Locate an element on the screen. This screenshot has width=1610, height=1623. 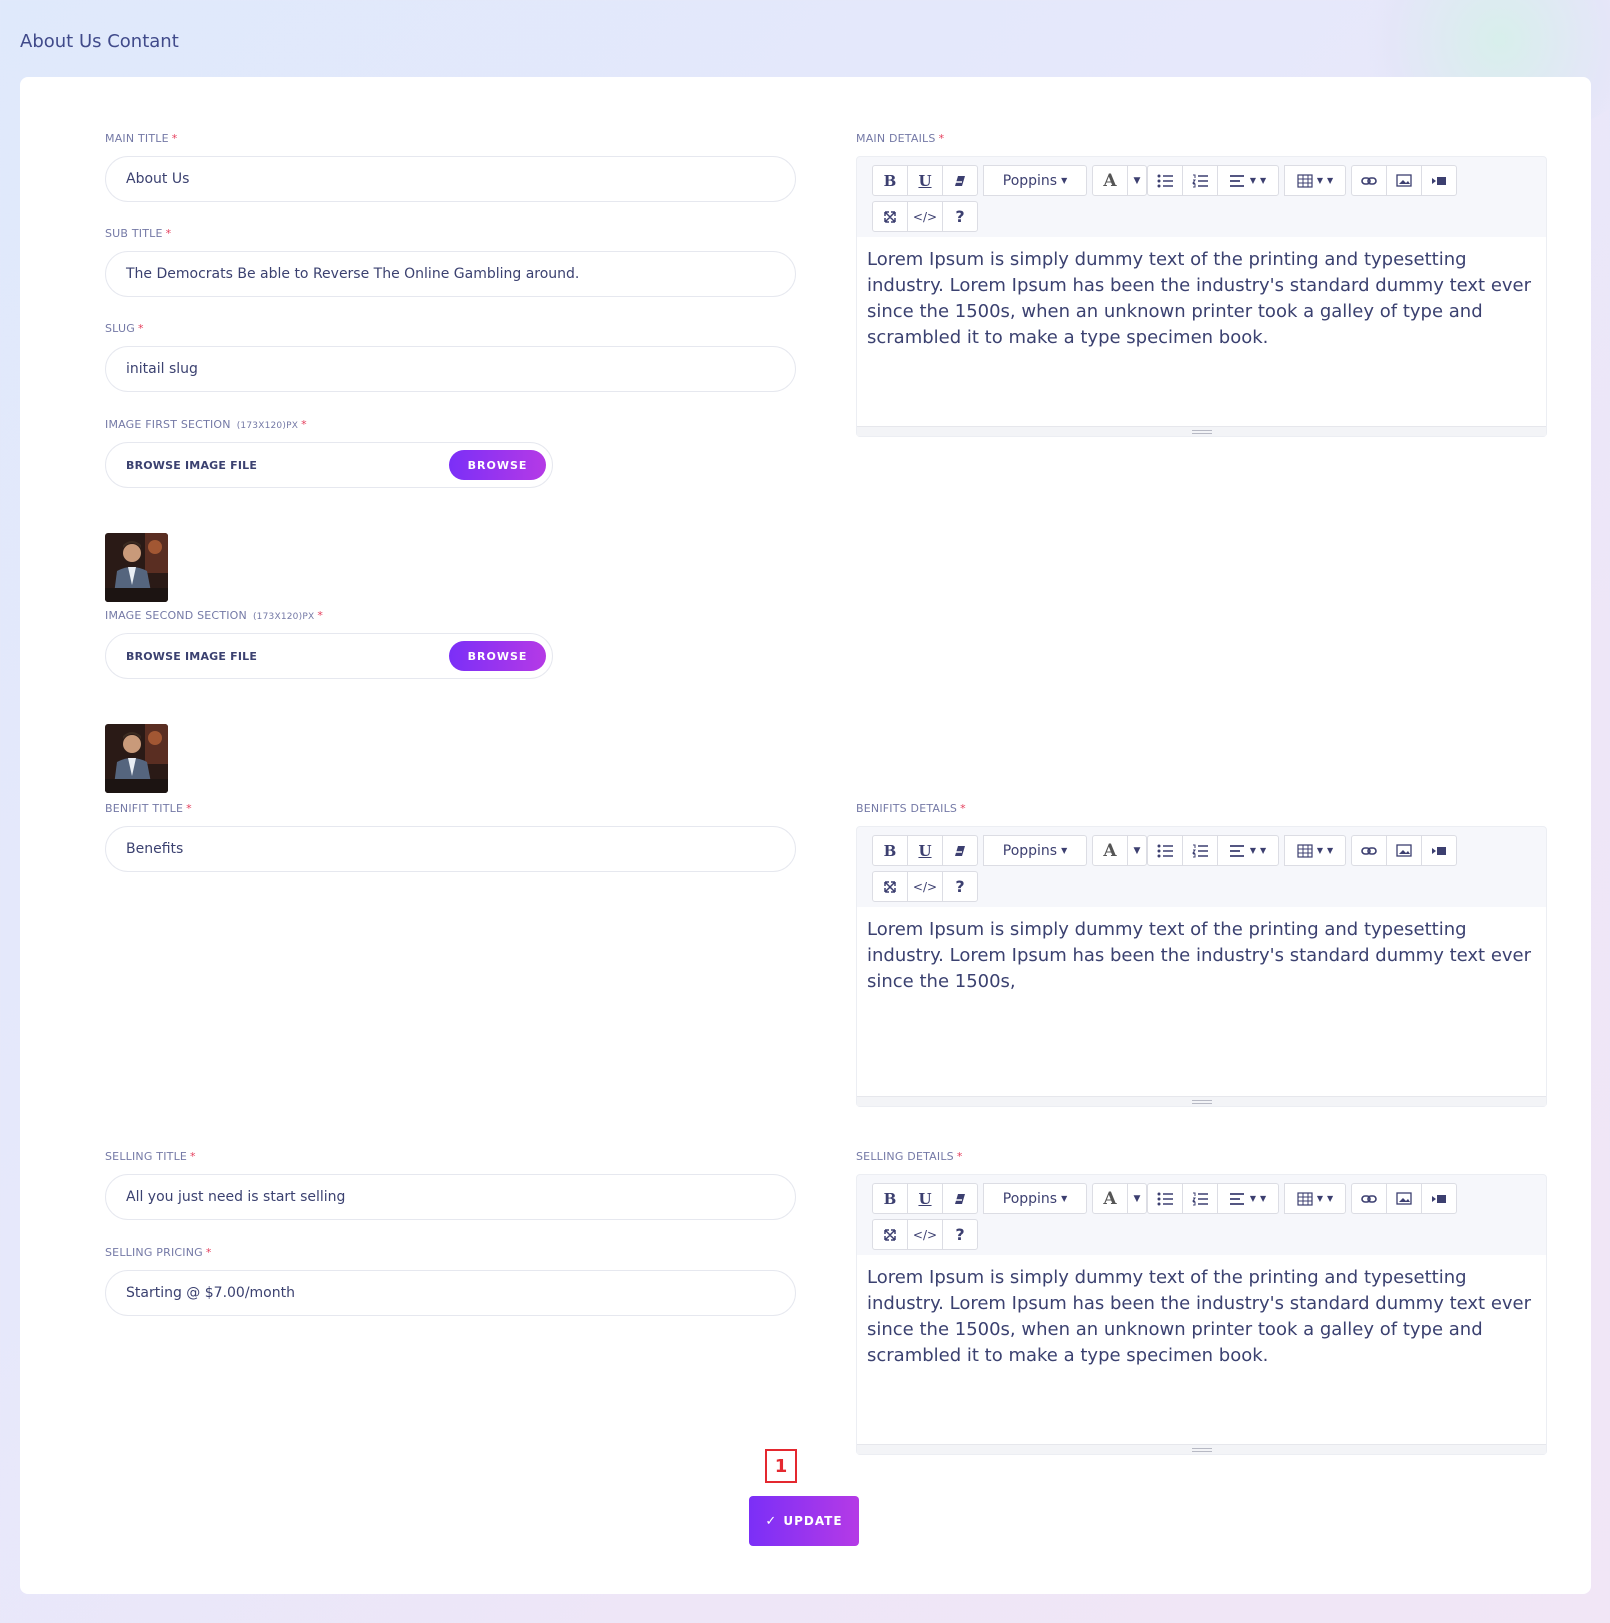
selling-title-input: All you just need is start selling is located at coordinates (450, 1197).